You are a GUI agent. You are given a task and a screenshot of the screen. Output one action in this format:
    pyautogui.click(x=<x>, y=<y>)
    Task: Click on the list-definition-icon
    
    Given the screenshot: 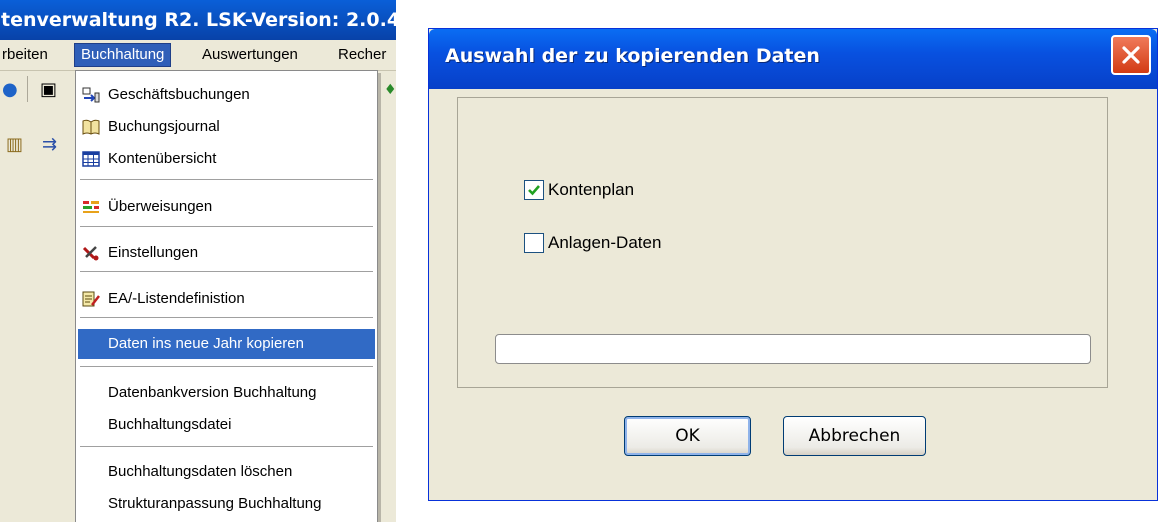 What is the action you would take?
    pyautogui.click(x=91, y=299)
    